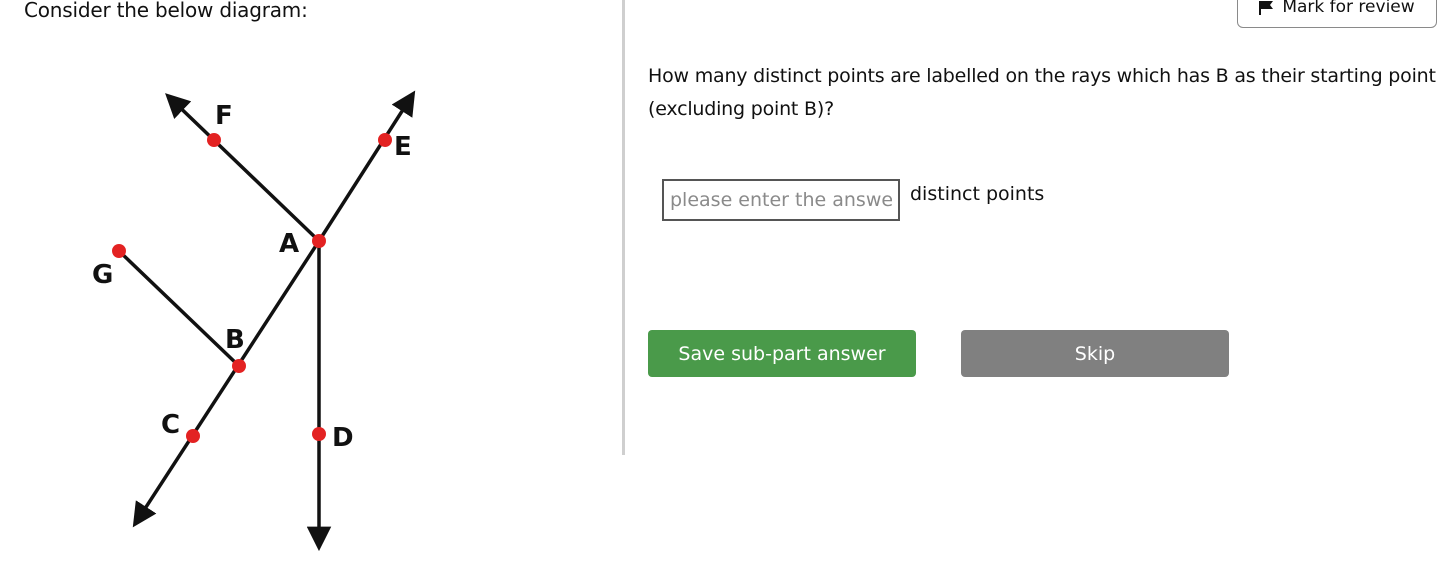  I want to click on point-g, so click(119, 251).